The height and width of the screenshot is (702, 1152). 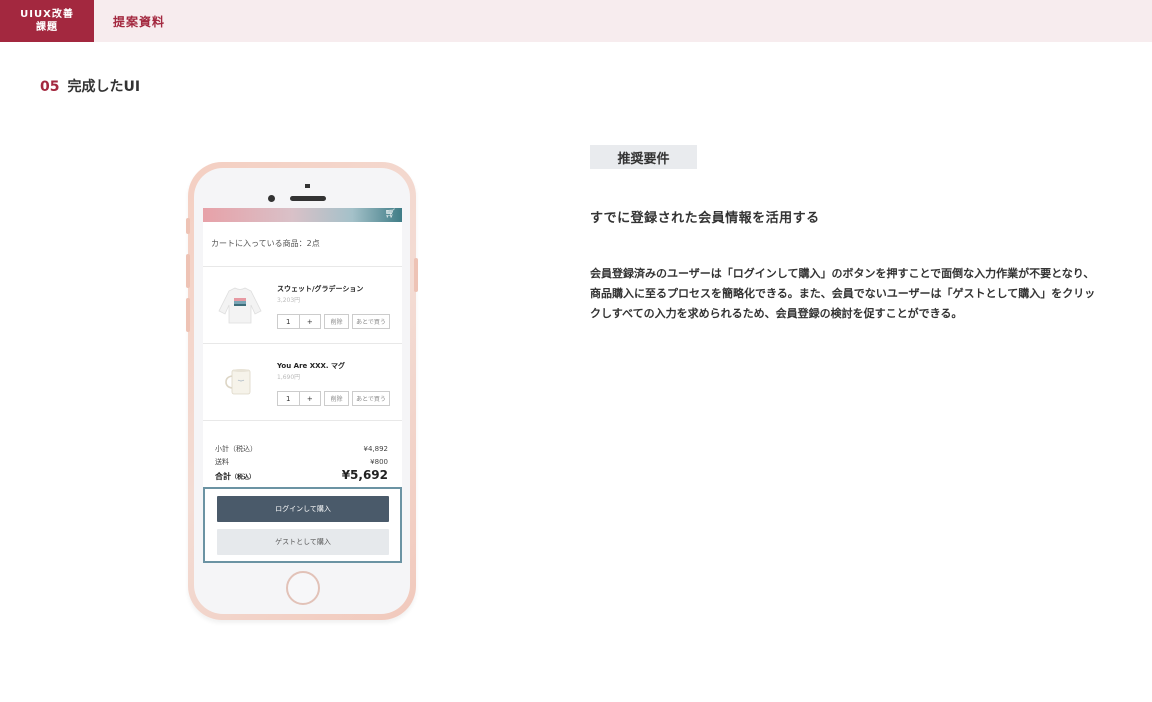 I want to click on phone-power-button, so click(x=416, y=275).